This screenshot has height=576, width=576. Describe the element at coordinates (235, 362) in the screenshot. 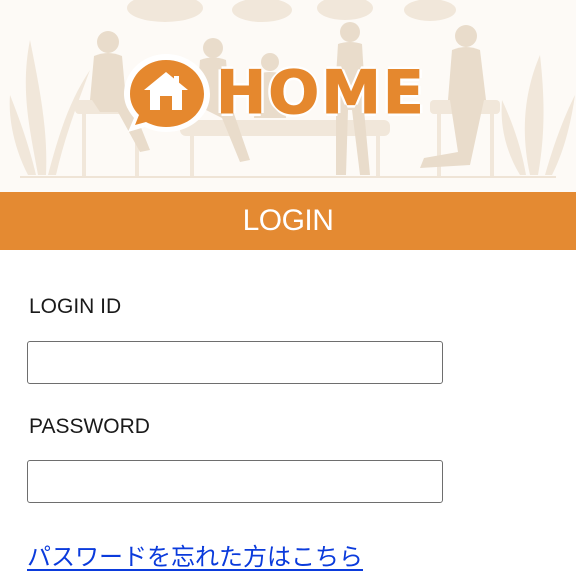

I see `login-id-input` at that location.